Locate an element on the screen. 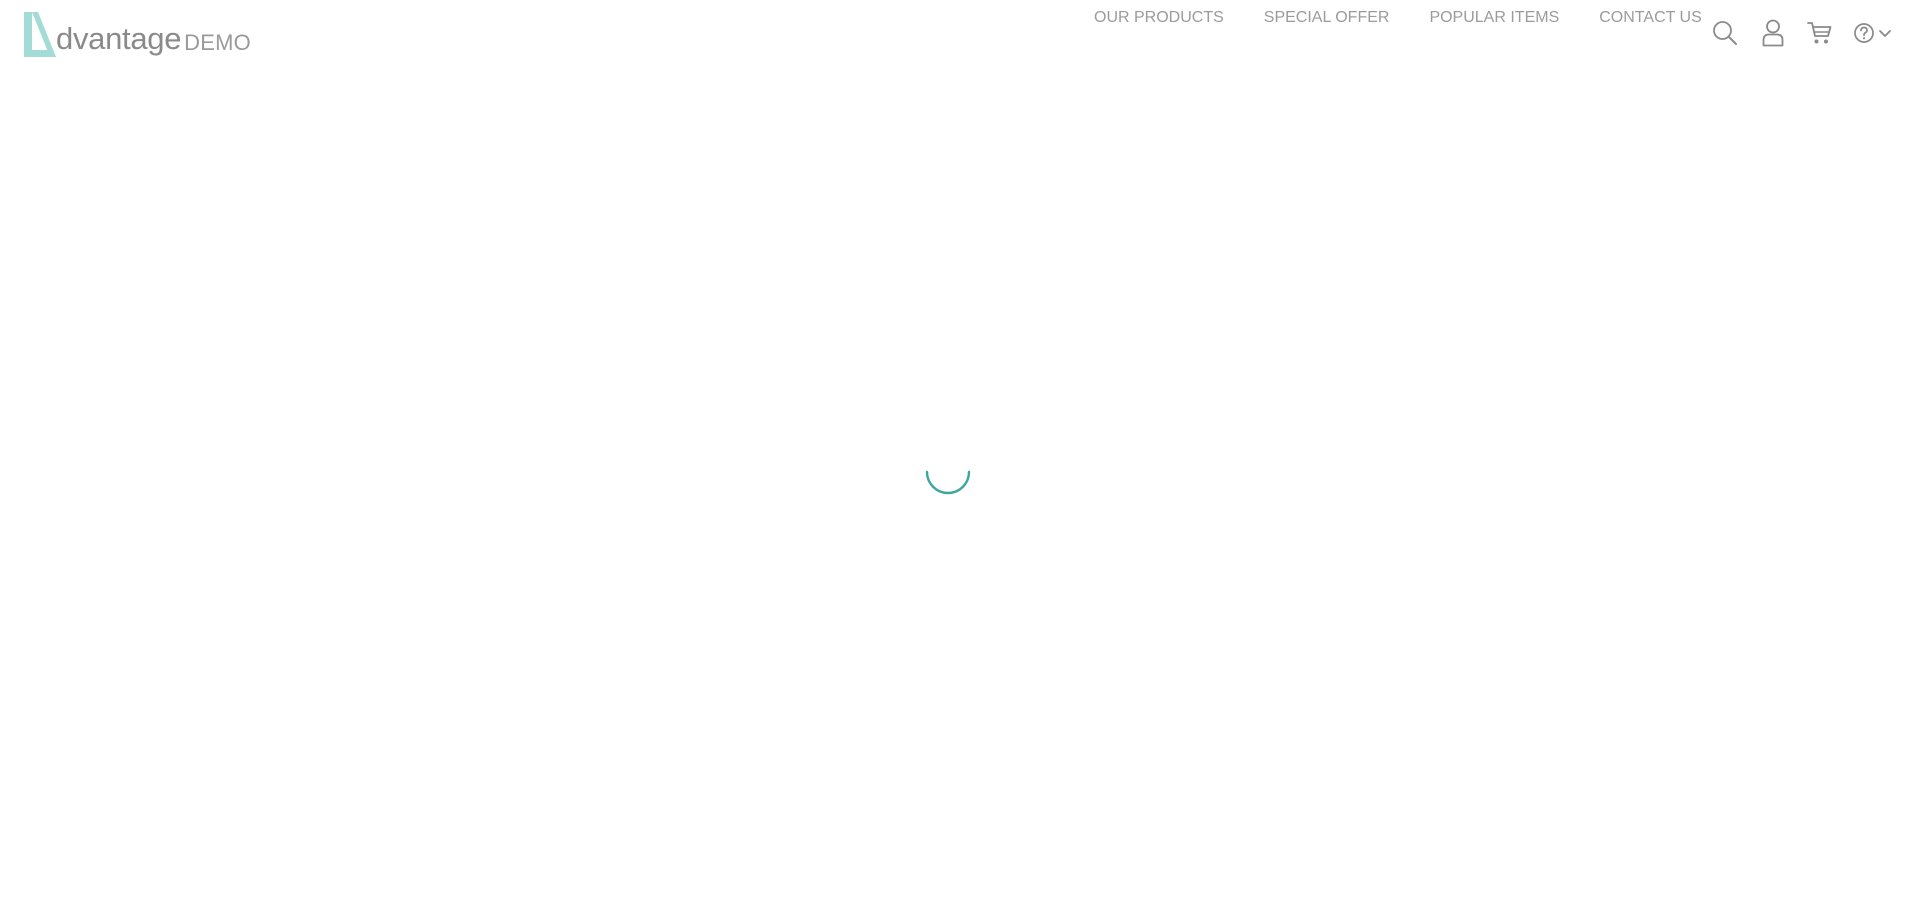 The width and height of the screenshot is (1920, 924). user-button is located at coordinates (1773, 33).